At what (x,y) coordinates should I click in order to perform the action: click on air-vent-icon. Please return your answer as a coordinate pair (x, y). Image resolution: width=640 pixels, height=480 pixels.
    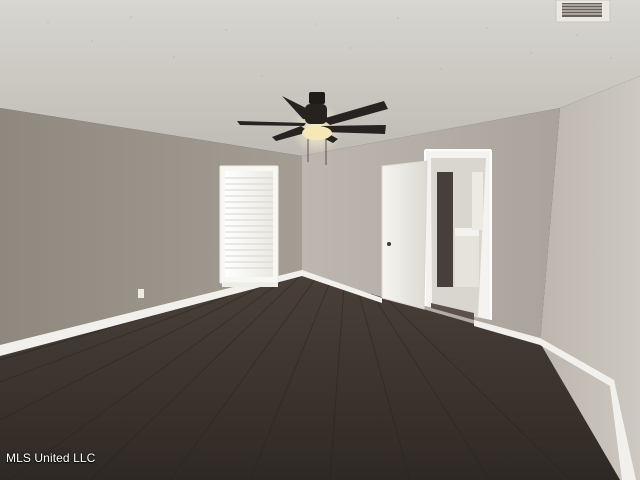
    Looking at the image, I should click on (583, 11).